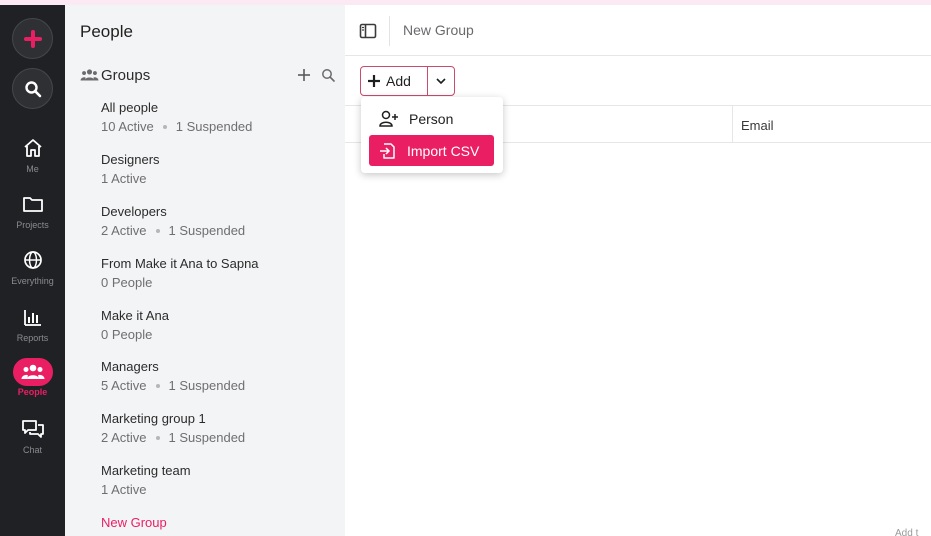  Describe the element at coordinates (32, 225) in the screenshot. I see `rail-item-label: Projects` at that location.